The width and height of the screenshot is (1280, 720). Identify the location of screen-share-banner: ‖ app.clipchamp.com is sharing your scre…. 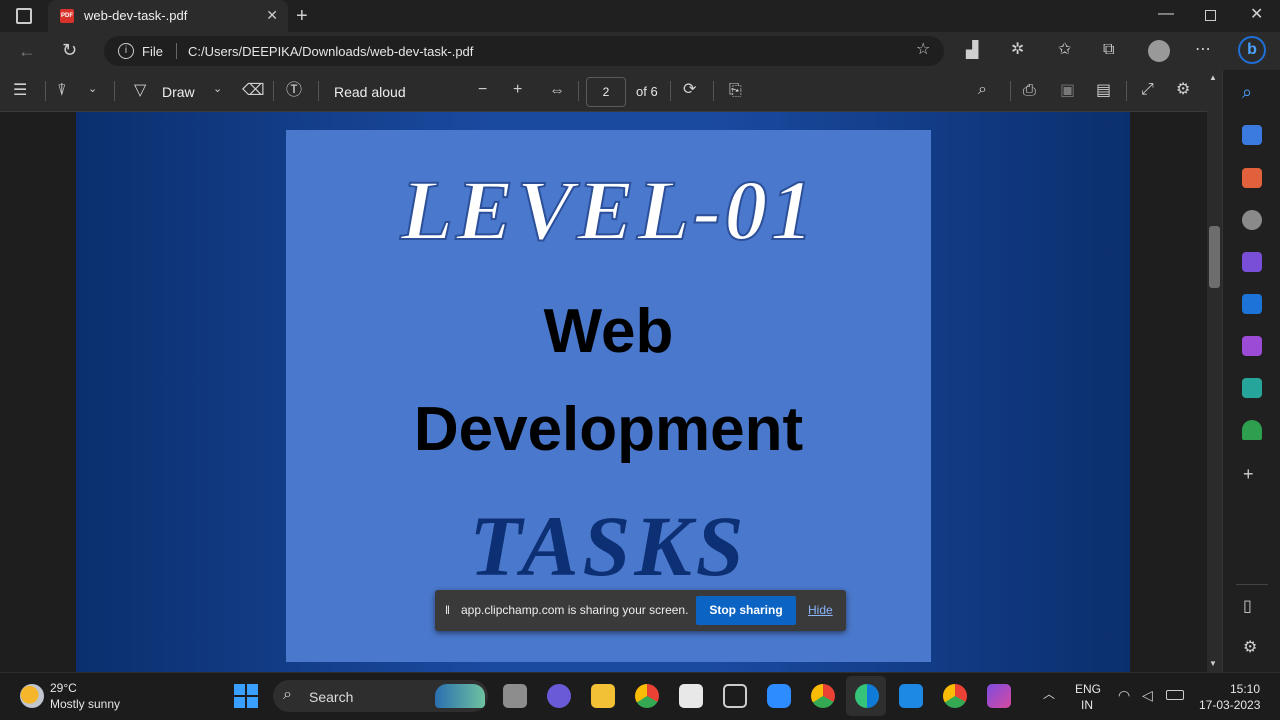
(640, 610).